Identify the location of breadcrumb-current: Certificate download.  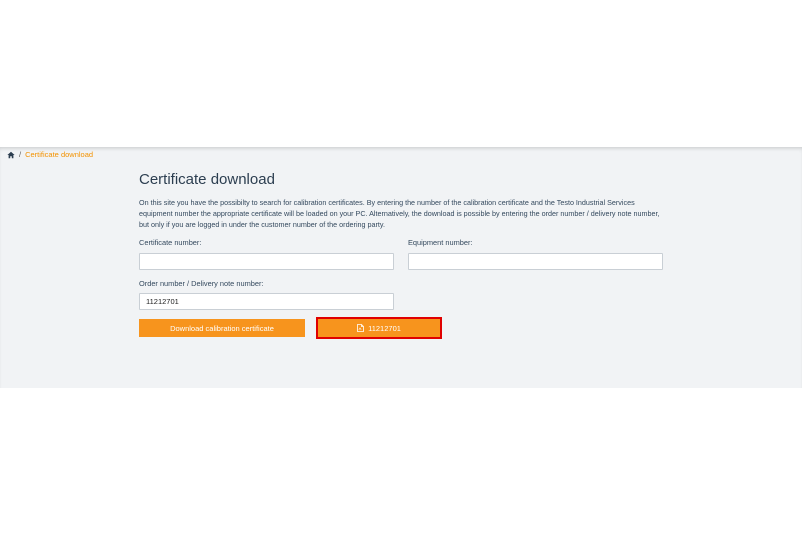
(59, 154).